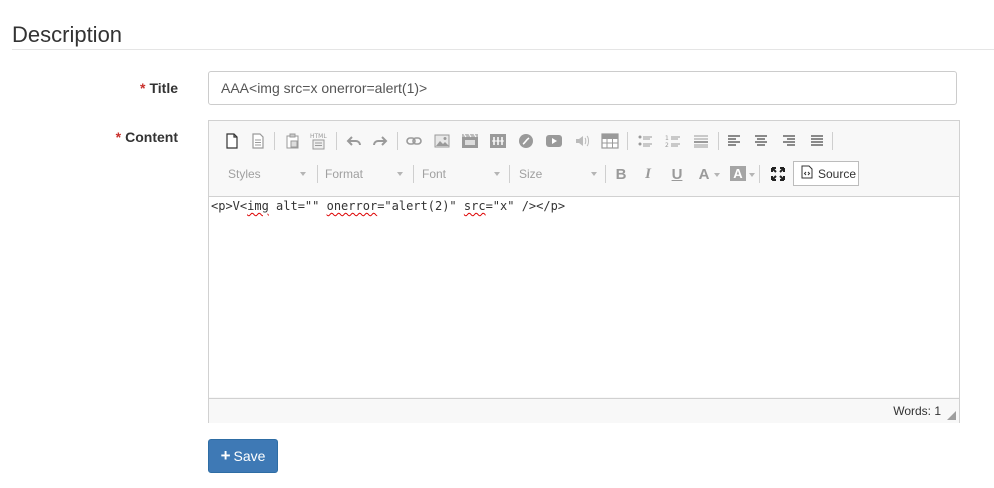  I want to click on styles-combo: Styles, so click(267, 174).